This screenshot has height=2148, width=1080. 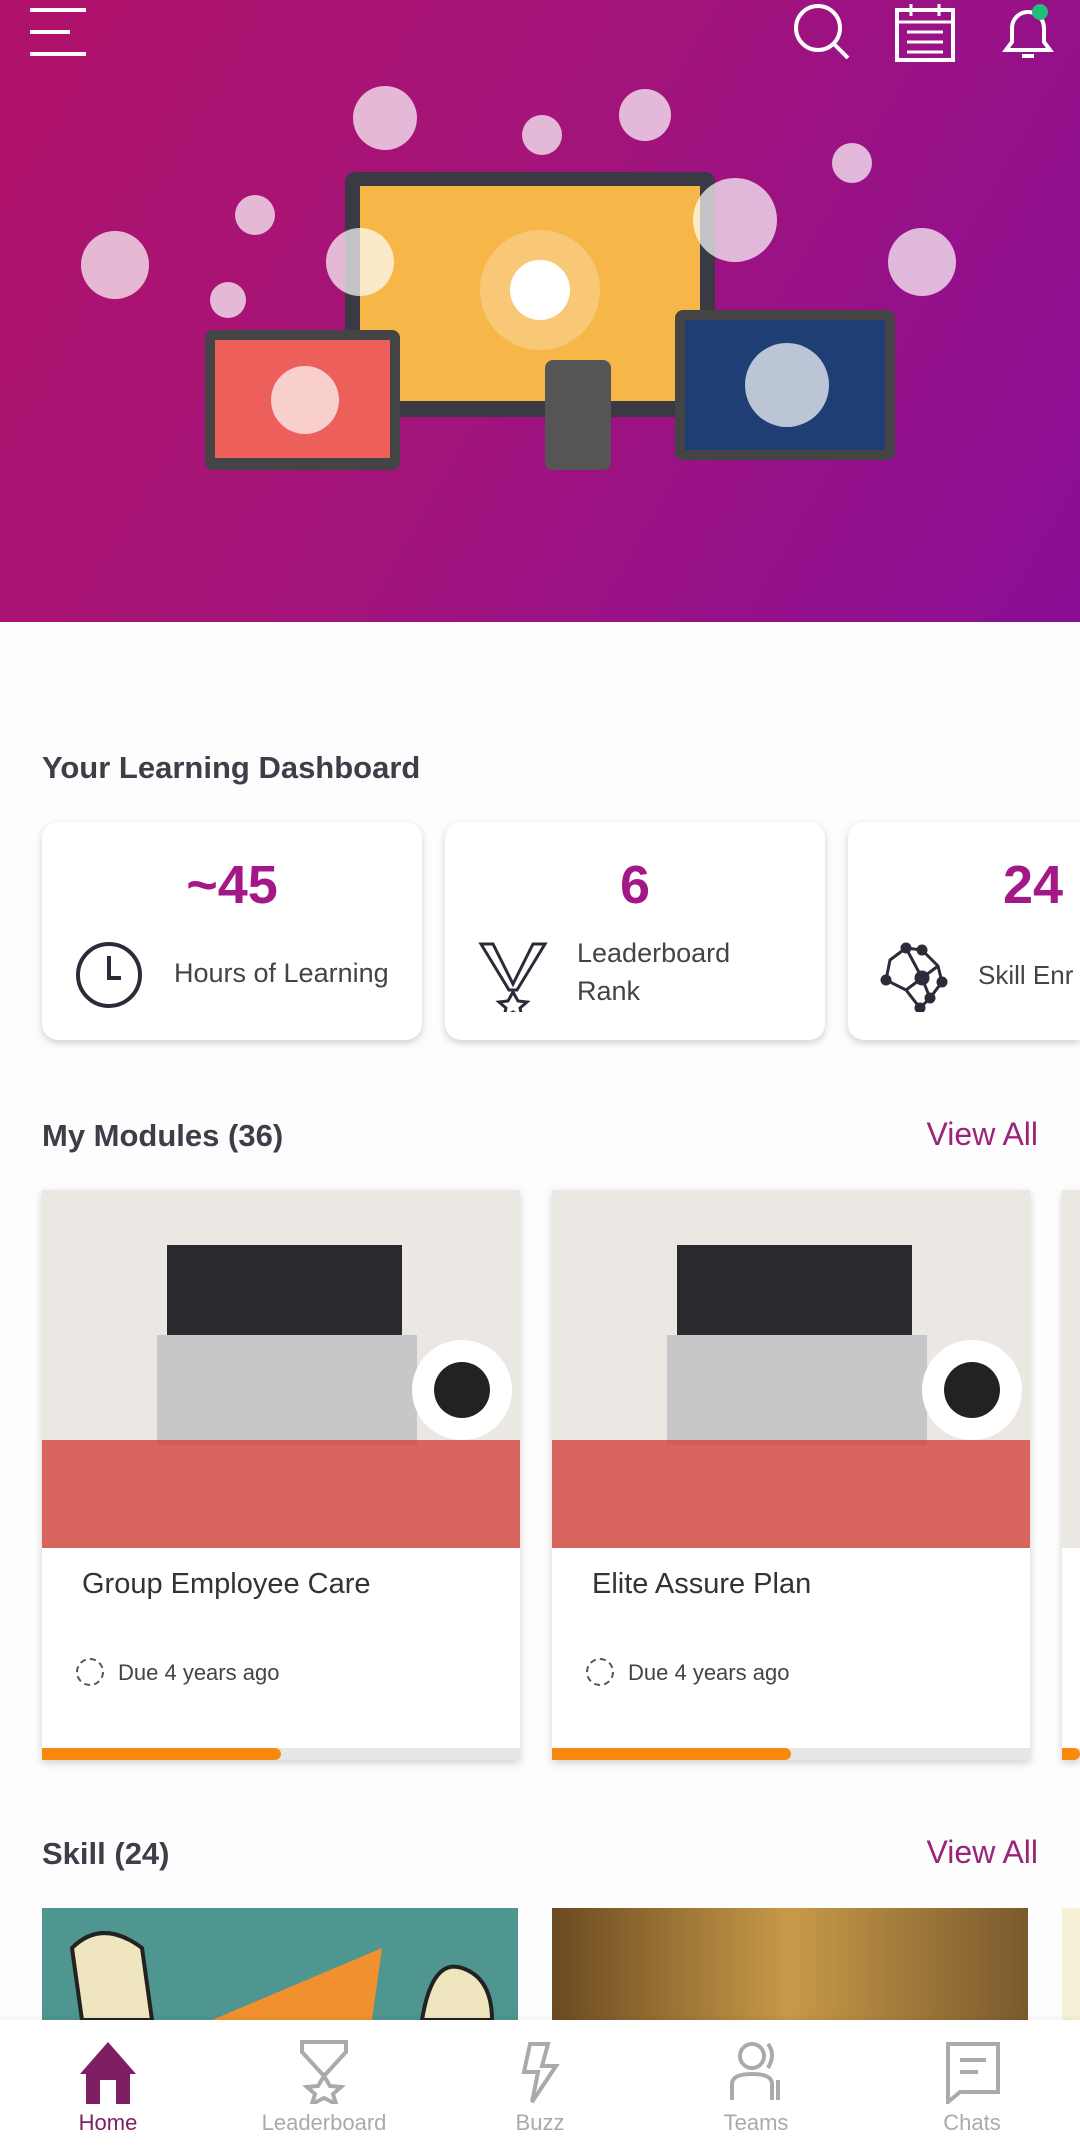 What do you see at coordinates (281, 973) in the screenshot?
I see `stat-label: Hours of Learning` at bounding box center [281, 973].